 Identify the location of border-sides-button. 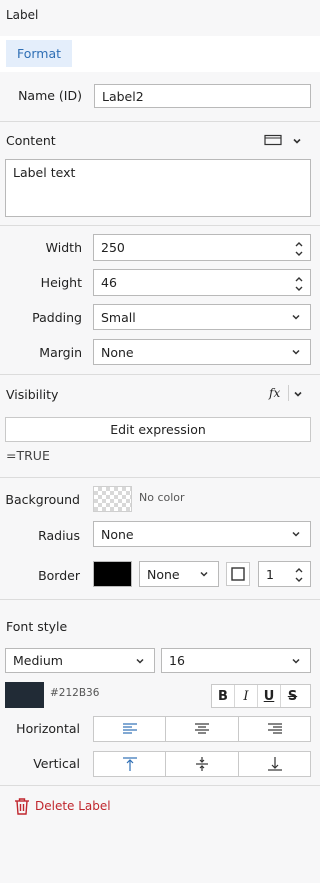
(238, 574).